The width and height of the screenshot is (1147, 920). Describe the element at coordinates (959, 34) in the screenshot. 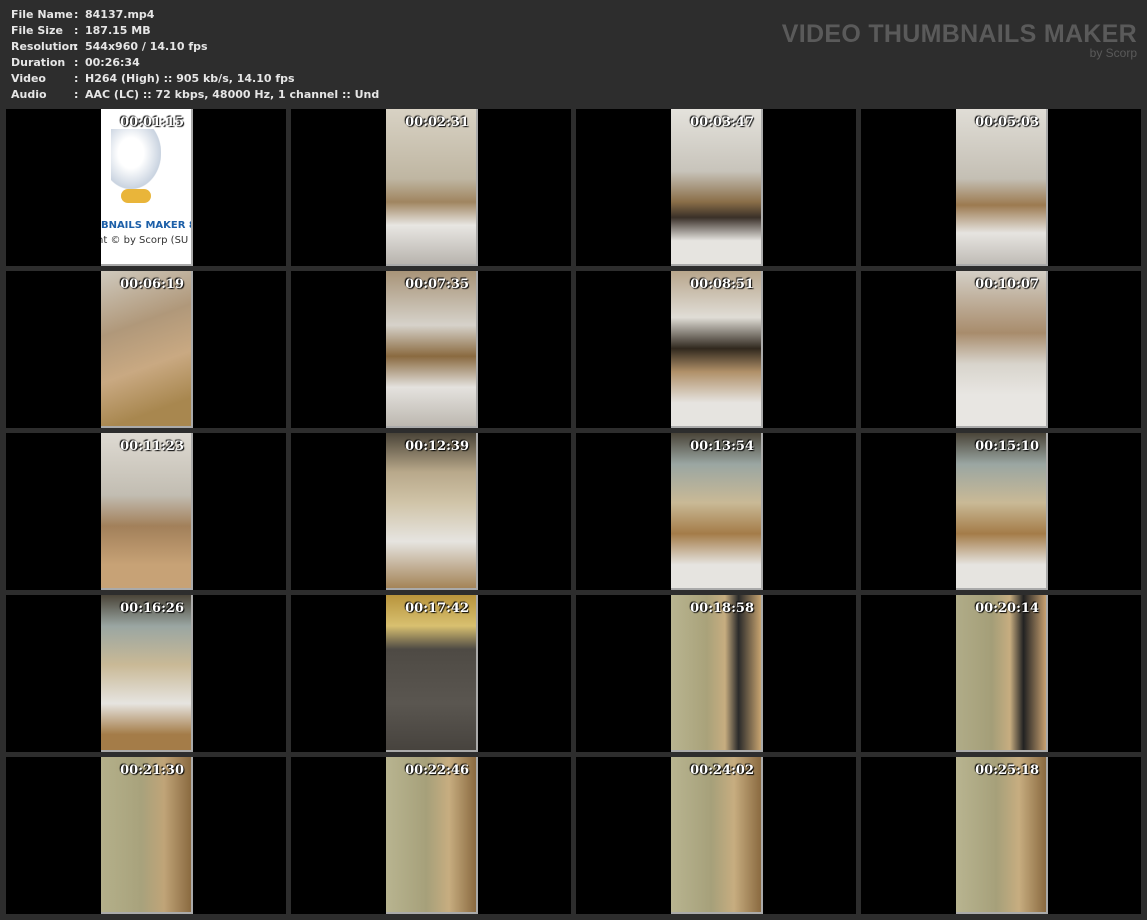

I see `brand-title: VIDEO THUMBNAILS MAKER` at that location.